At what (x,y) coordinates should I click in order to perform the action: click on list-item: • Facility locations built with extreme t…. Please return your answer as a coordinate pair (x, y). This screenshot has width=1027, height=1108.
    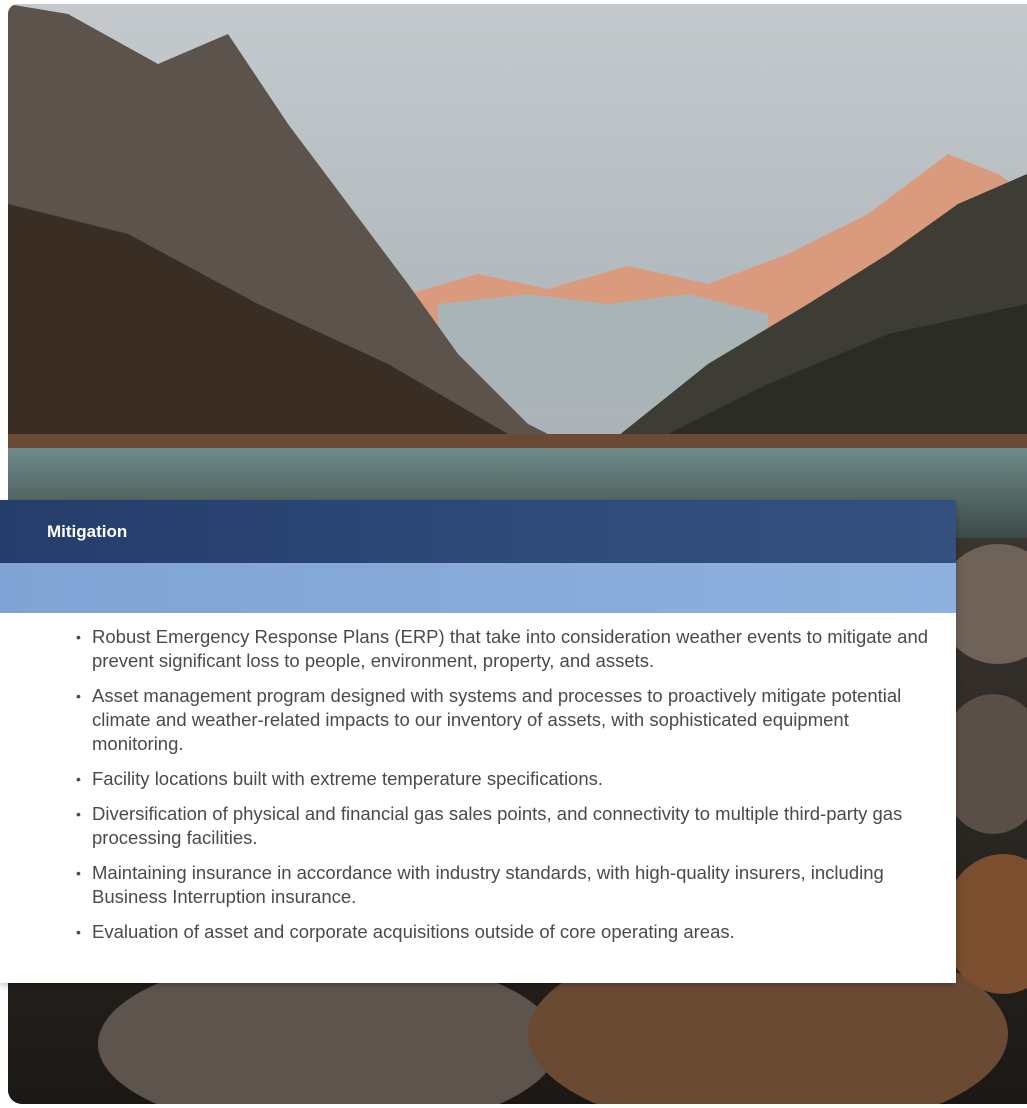
    Looking at the image, I should click on (506, 779).